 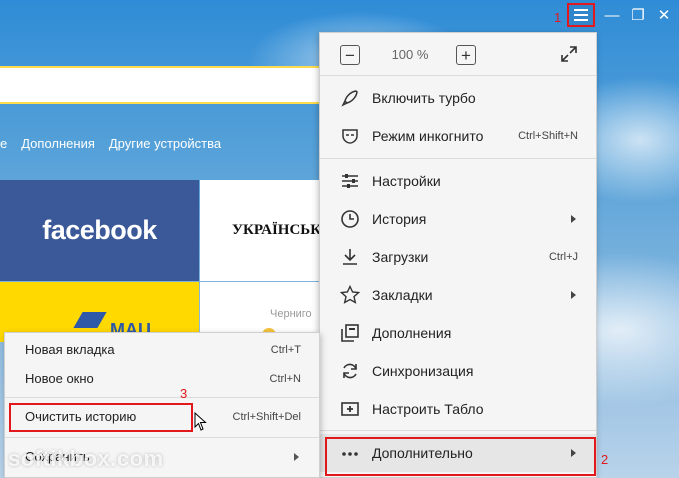 What do you see at coordinates (266, 416) in the screenshot?
I see `submenu-item-shortcut: Ctrl+Shift+Del` at bounding box center [266, 416].